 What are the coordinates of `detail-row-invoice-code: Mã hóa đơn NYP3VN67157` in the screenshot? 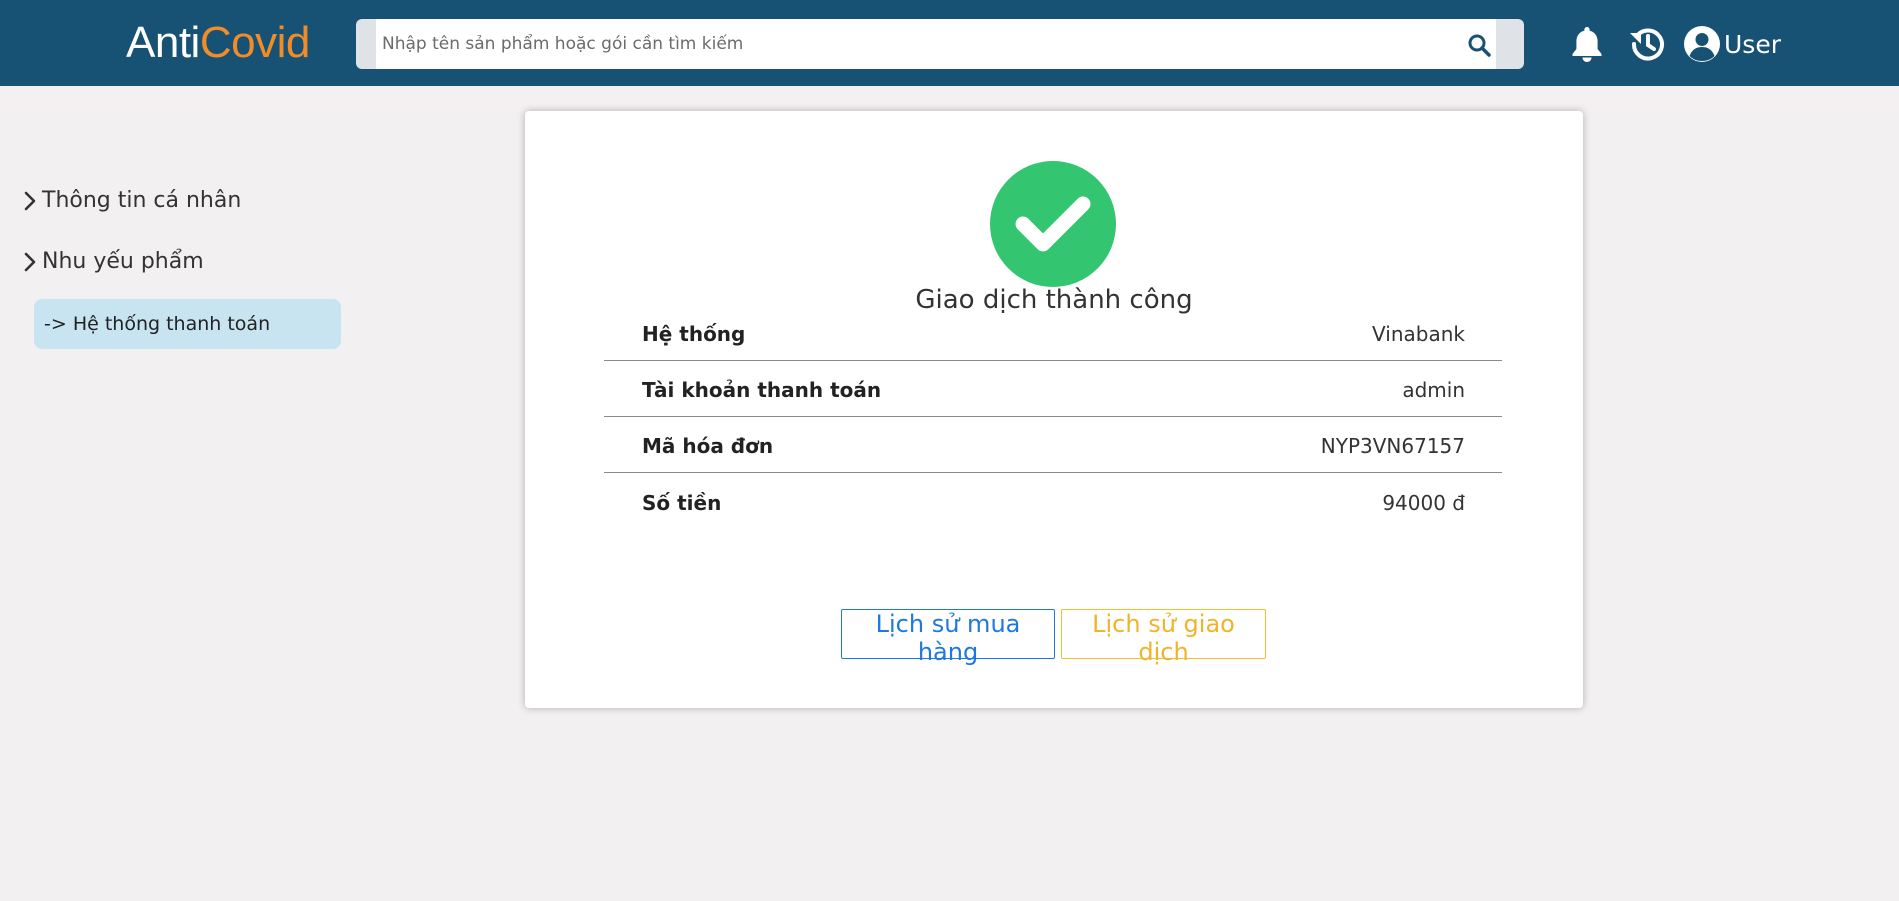 It's located at (1053, 445).